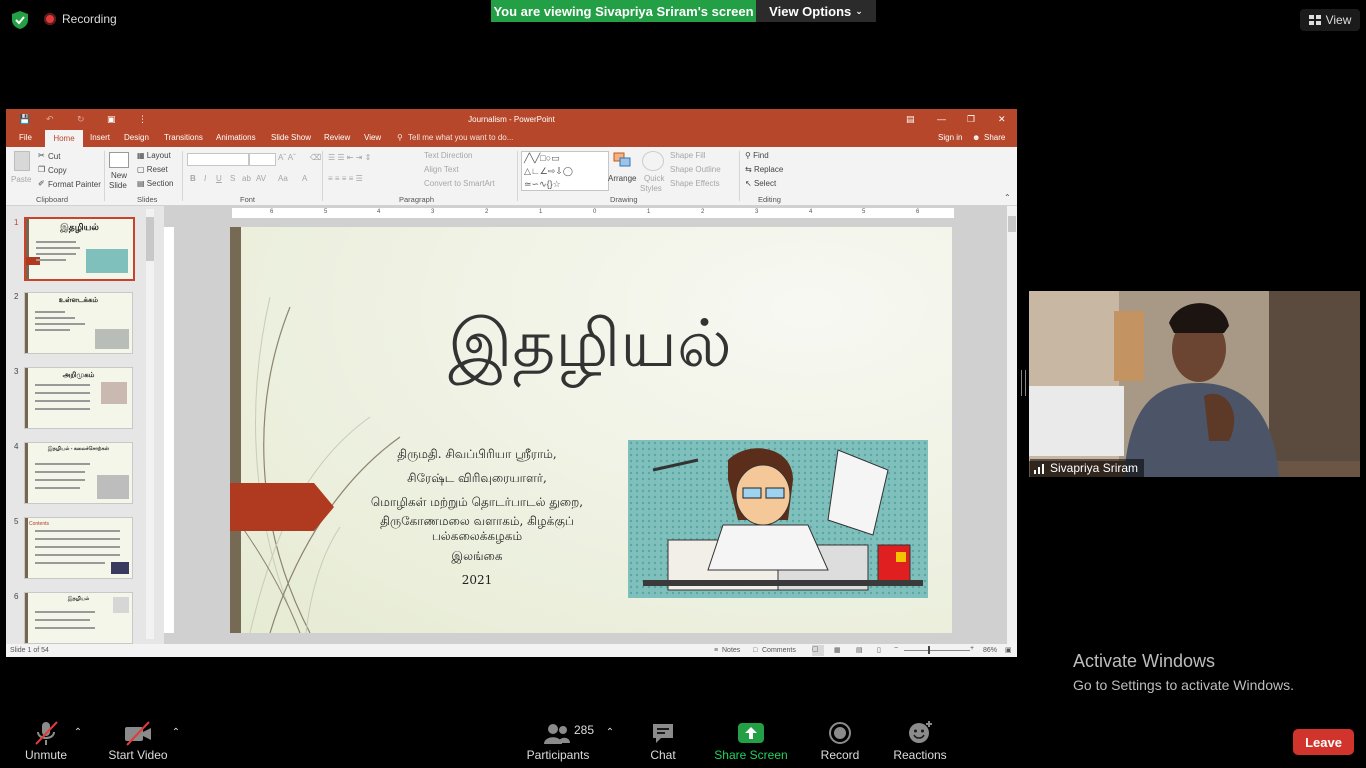 This screenshot has width=1366, height=768. I want to click on shape-outline-button: Shape Outline, so click(695, 169).